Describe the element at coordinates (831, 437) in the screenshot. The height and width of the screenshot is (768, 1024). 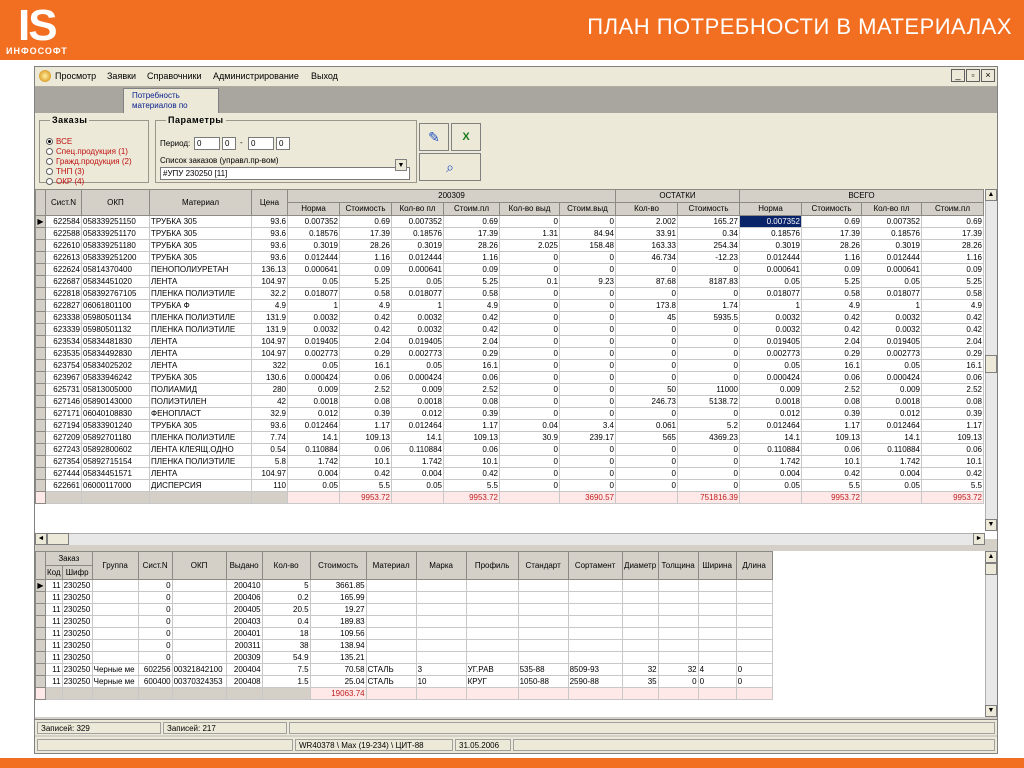
I see `table-cell: 109.13` at that location.